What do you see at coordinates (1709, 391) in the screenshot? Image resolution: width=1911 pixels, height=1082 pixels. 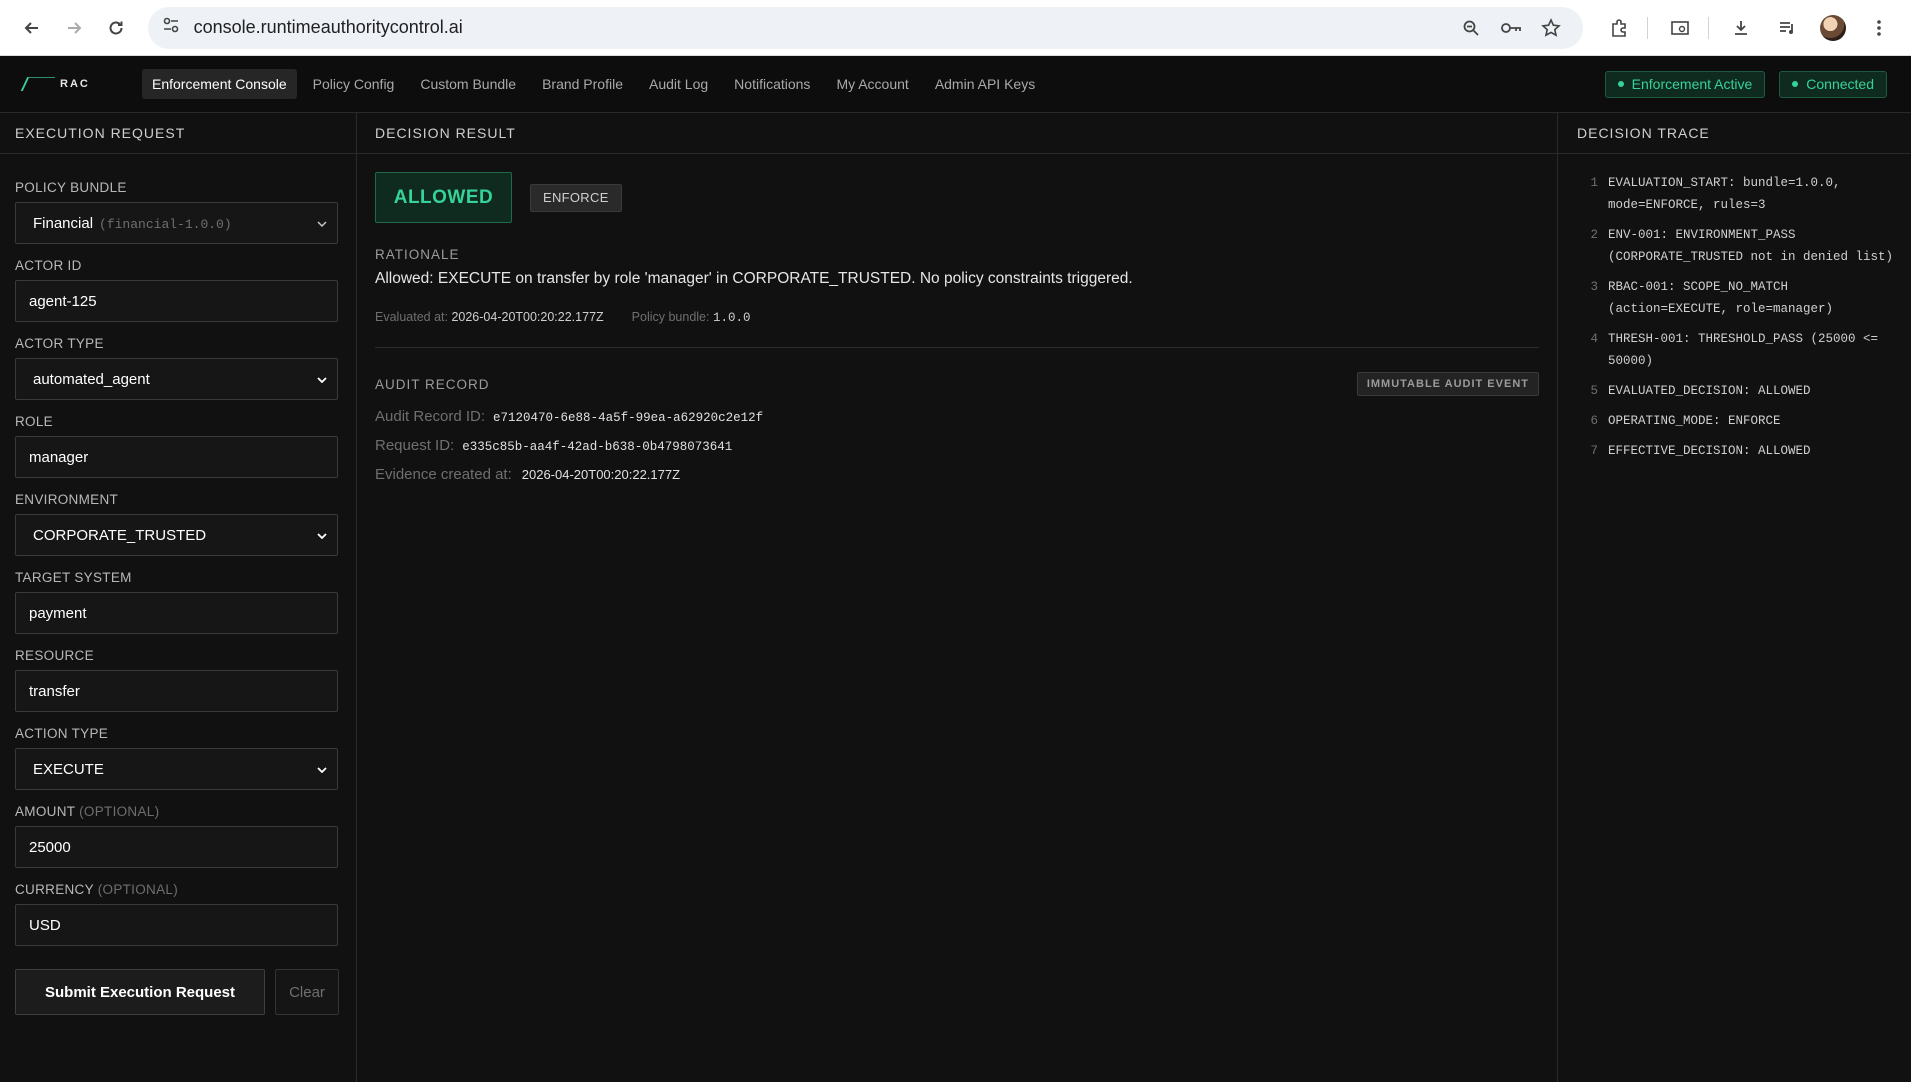 I see `trace-text: EVALUATED_DECISION: ALLOWED` at bounding box center [1709, 391].